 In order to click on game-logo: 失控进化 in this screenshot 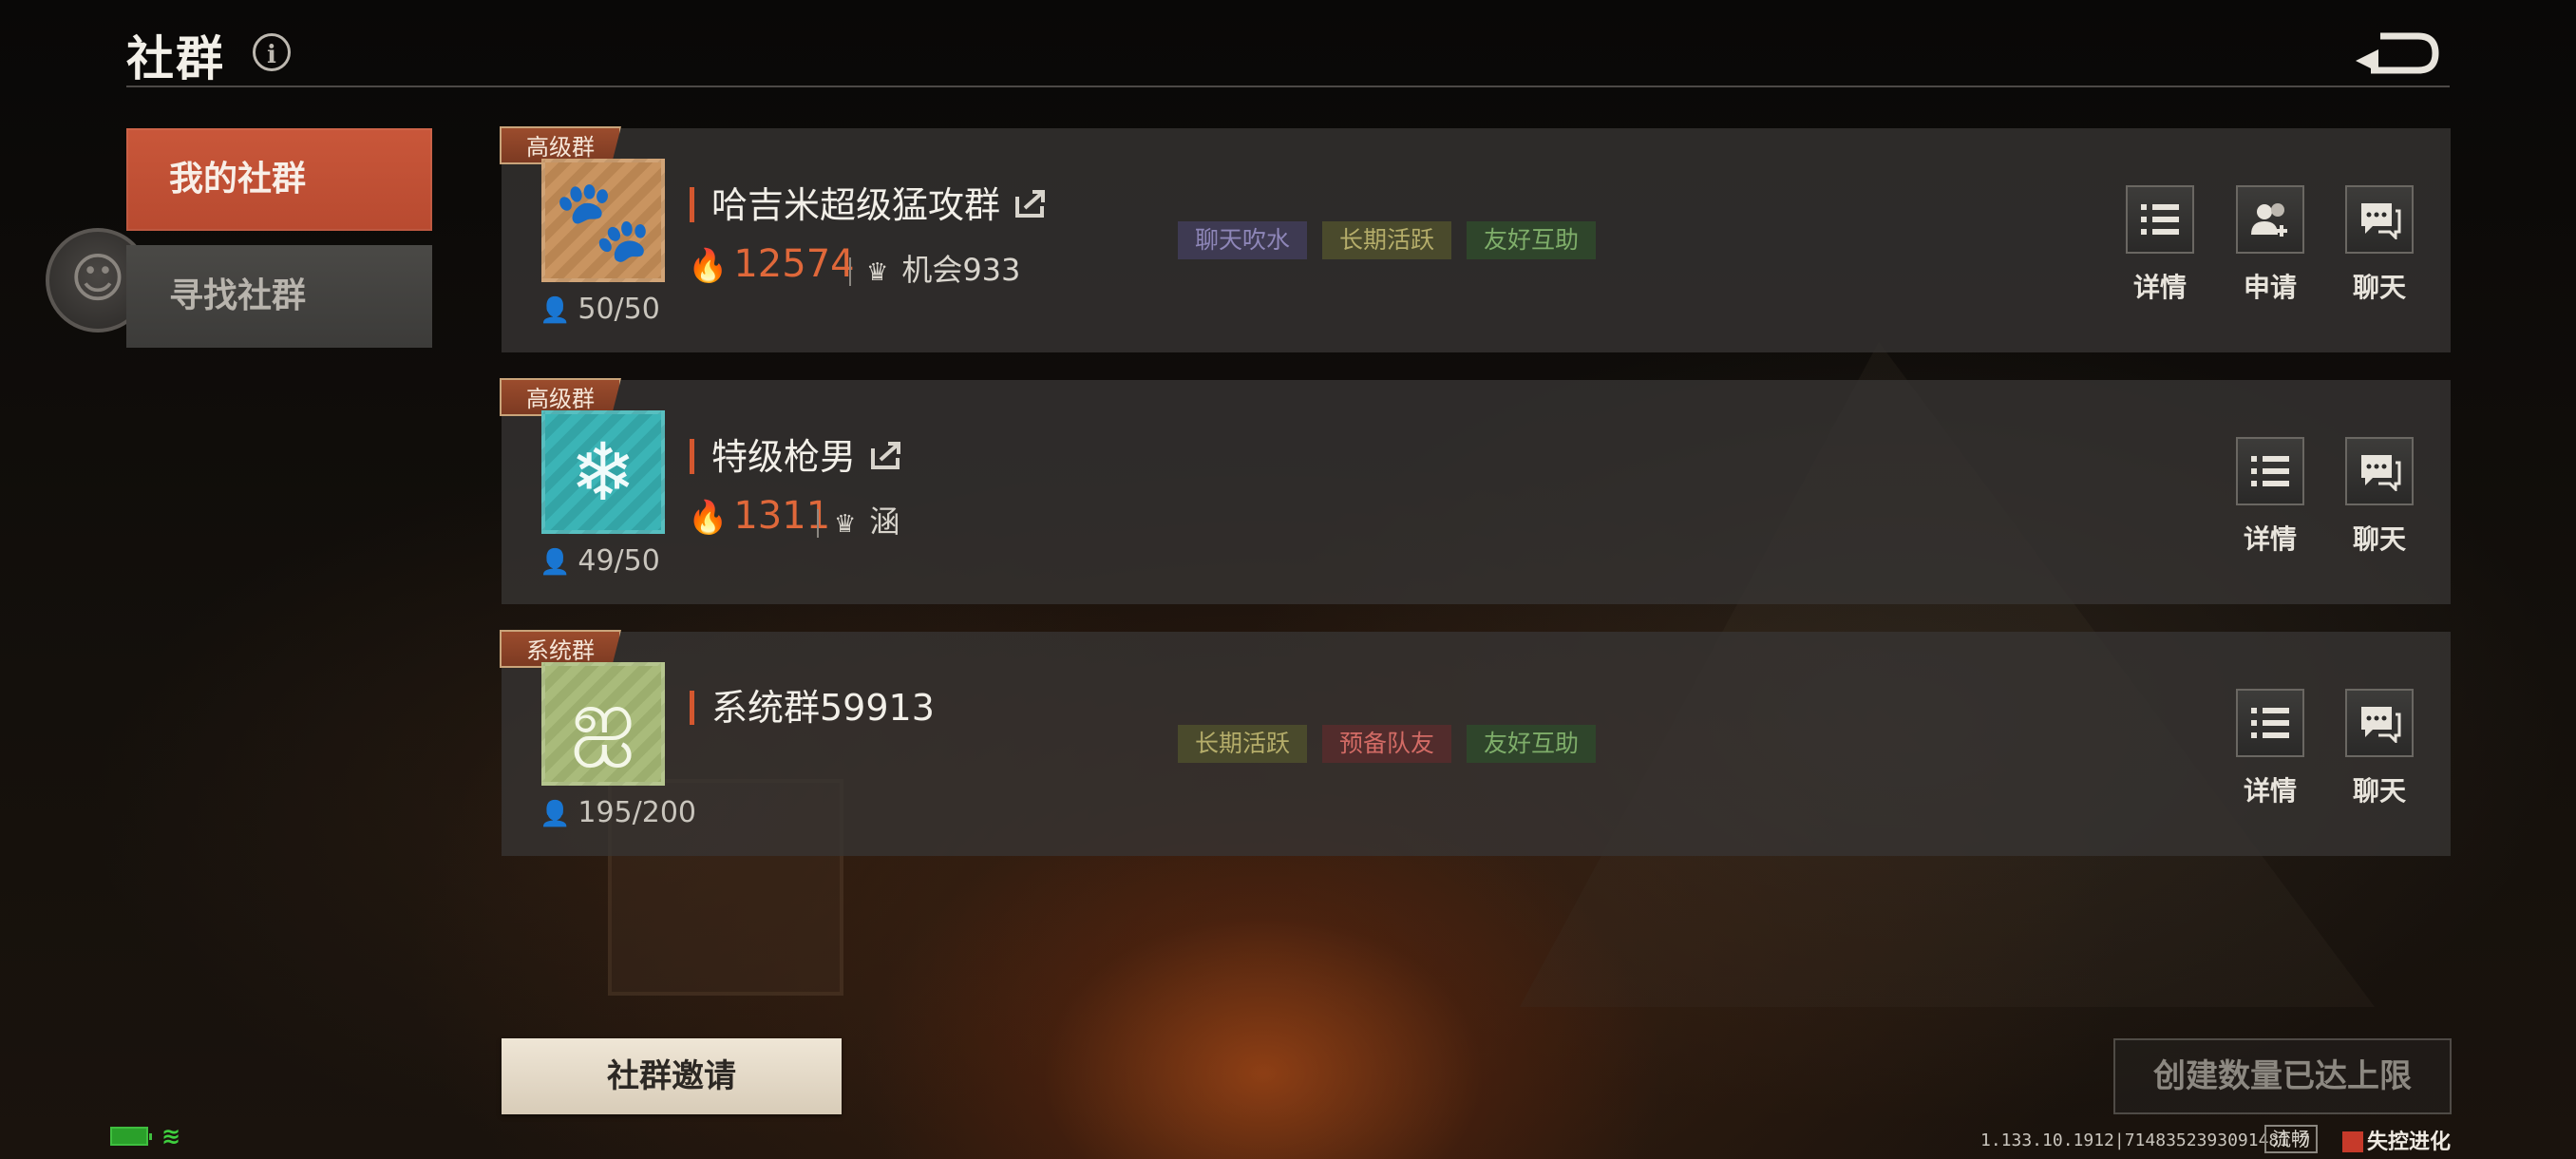, I will do `click(2396, 1140)`.